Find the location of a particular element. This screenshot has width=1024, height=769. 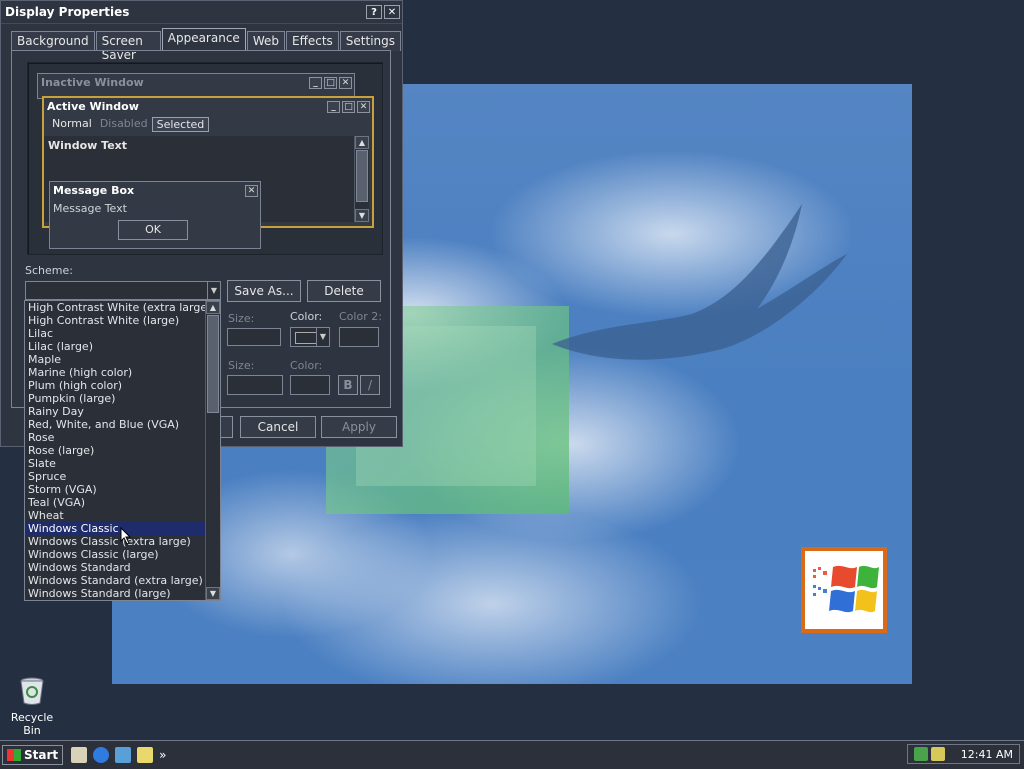

preview-message-box: Message Box ✕ Message Text OK is located at coordinates (155, 215).